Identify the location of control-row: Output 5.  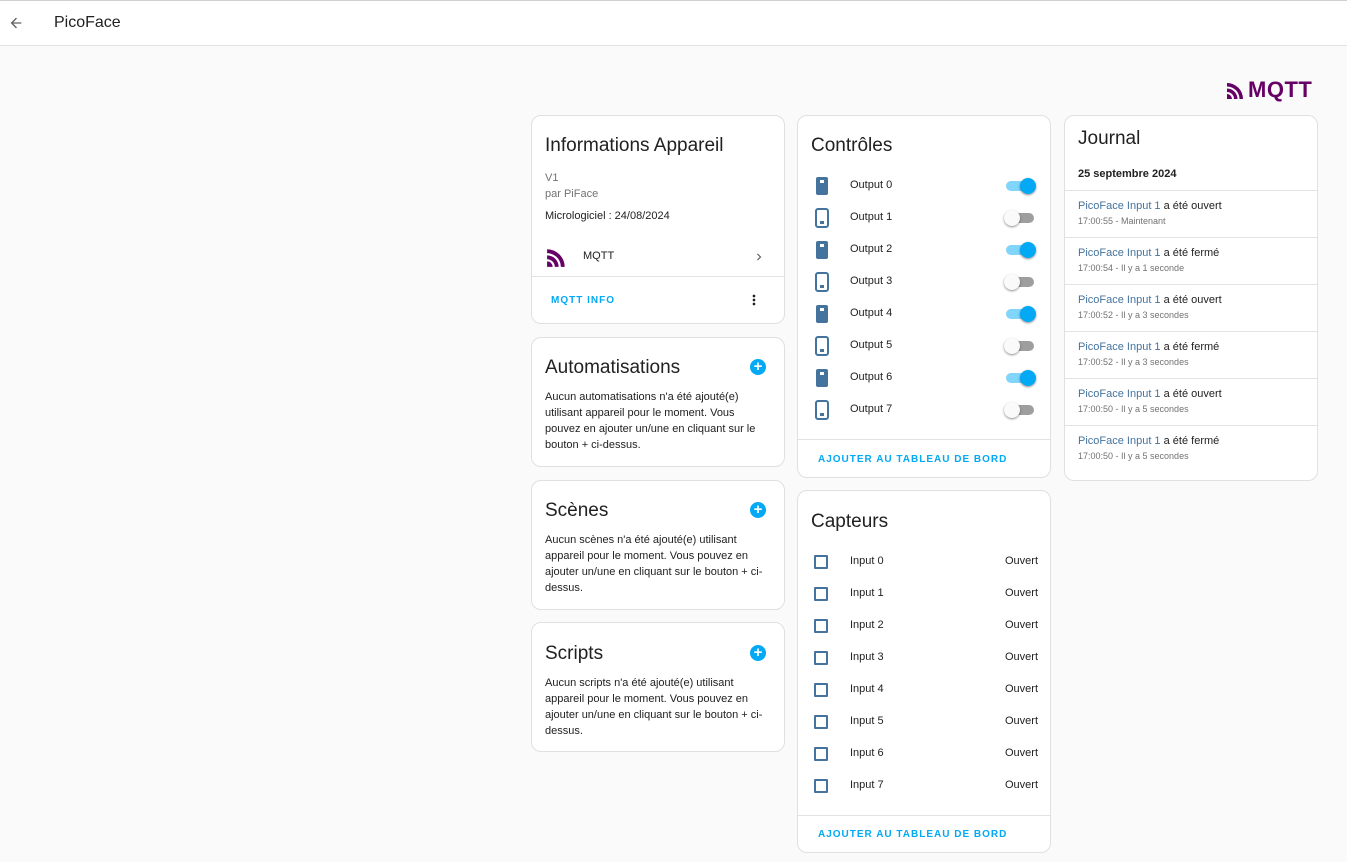
(924, 346).